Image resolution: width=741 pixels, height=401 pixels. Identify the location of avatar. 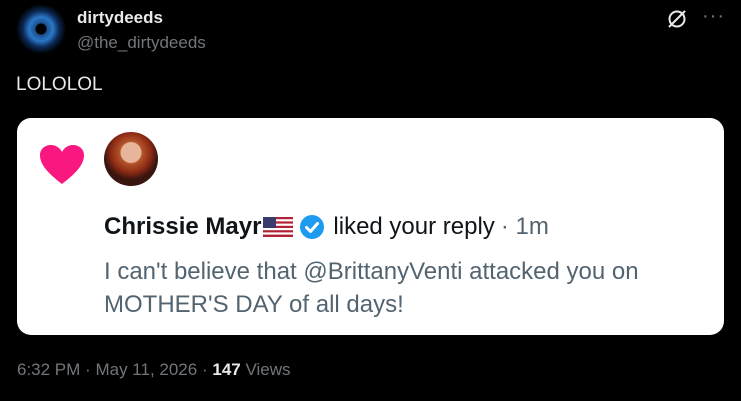
(41, 29).